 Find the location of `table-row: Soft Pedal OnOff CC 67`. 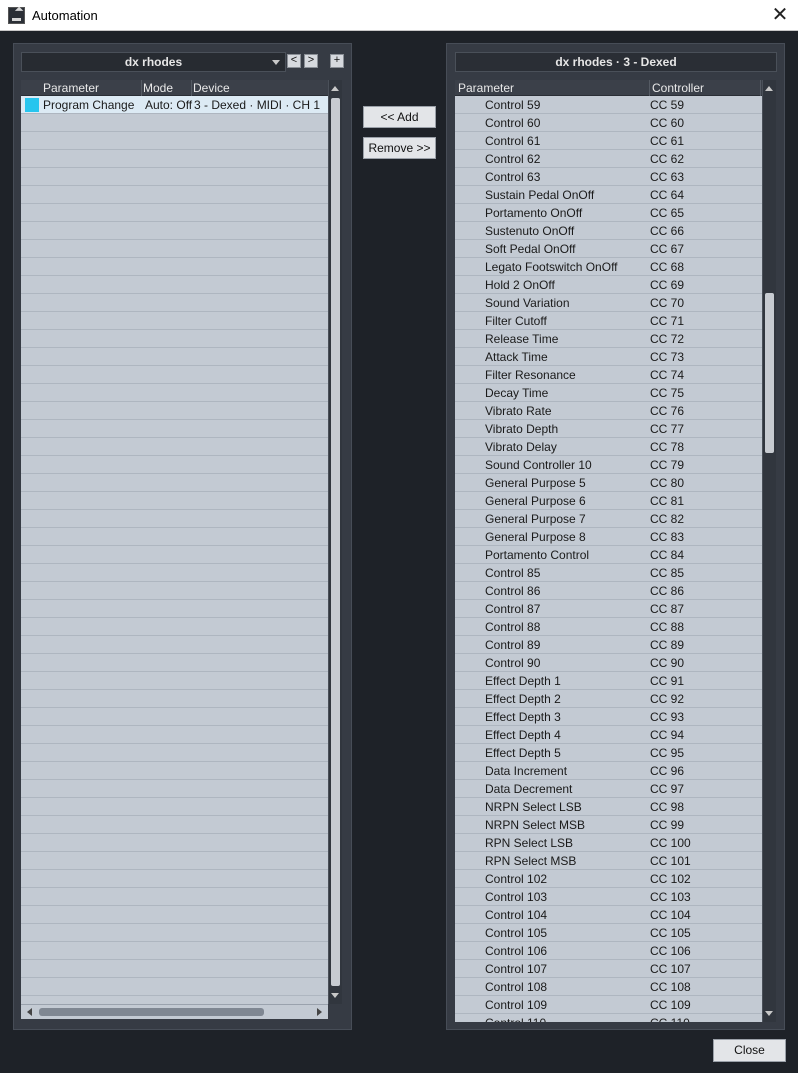

table-row: Soft Pedal OnOff CC 67 is located at coordinates (608, 249).